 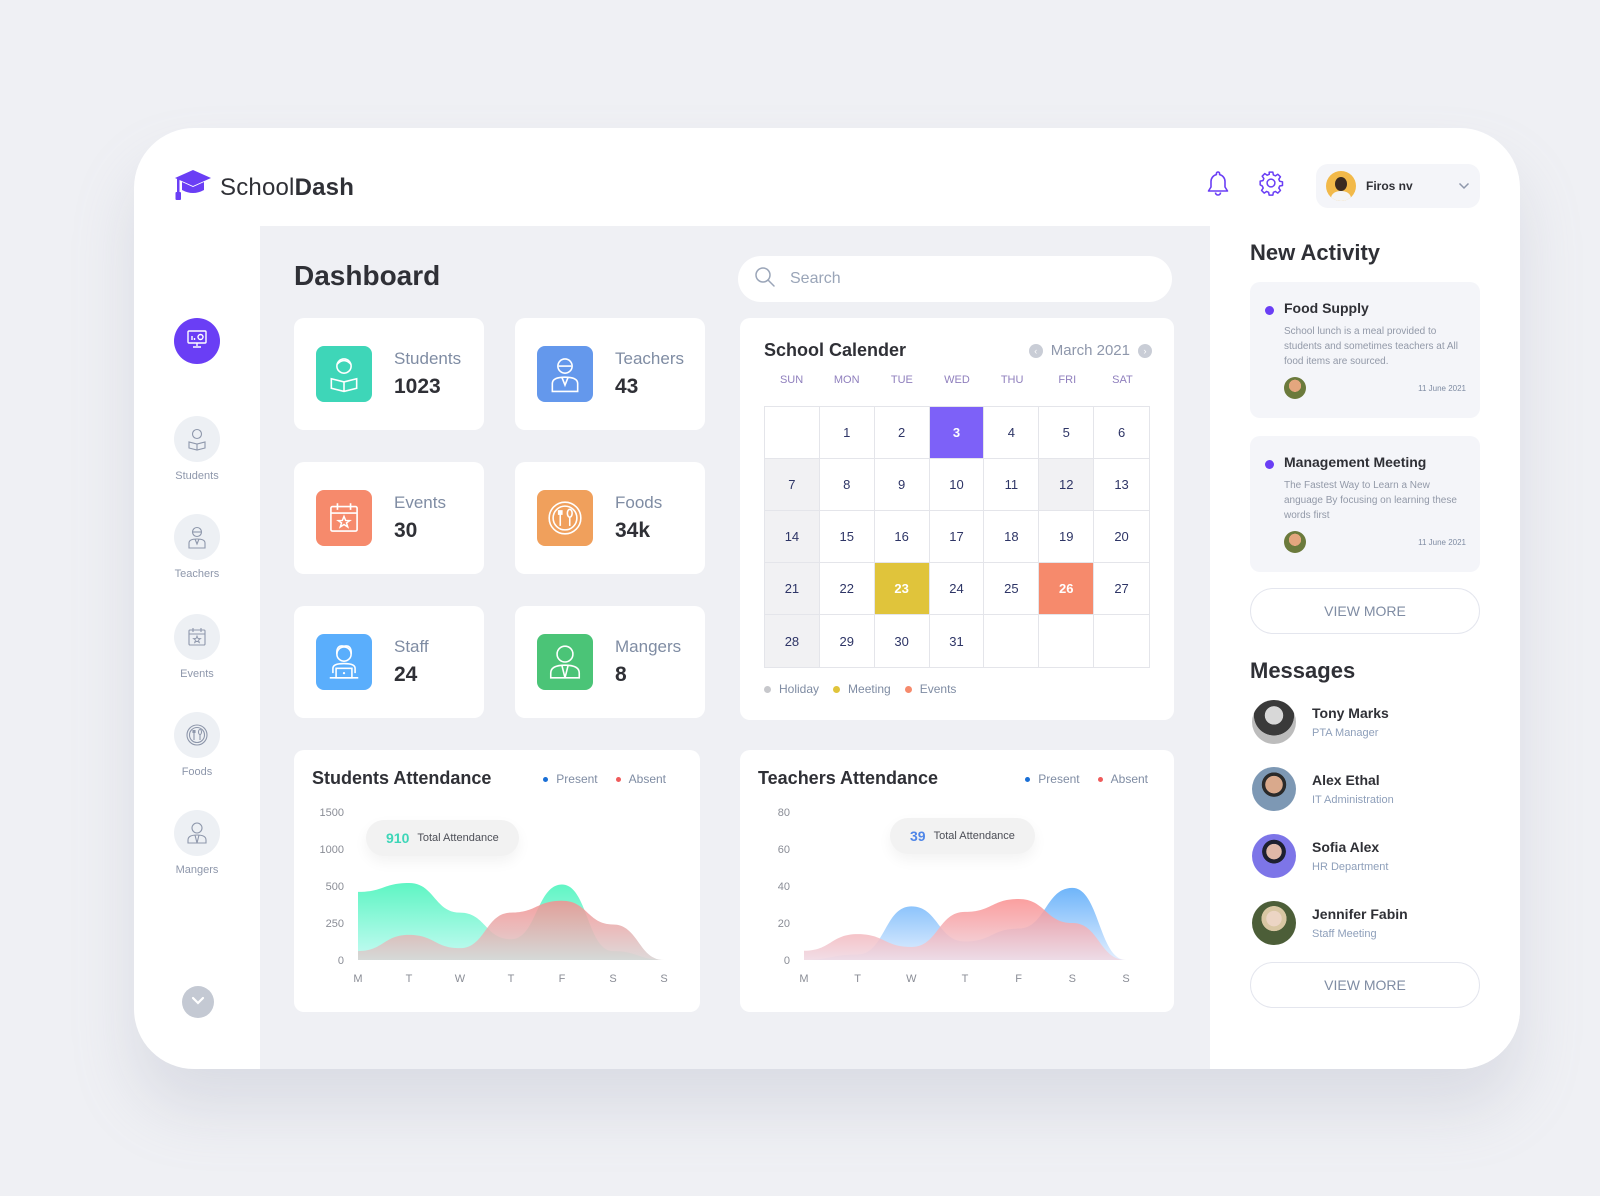 I want to click on y-tick-label: 20, so click(x=784, y=924).